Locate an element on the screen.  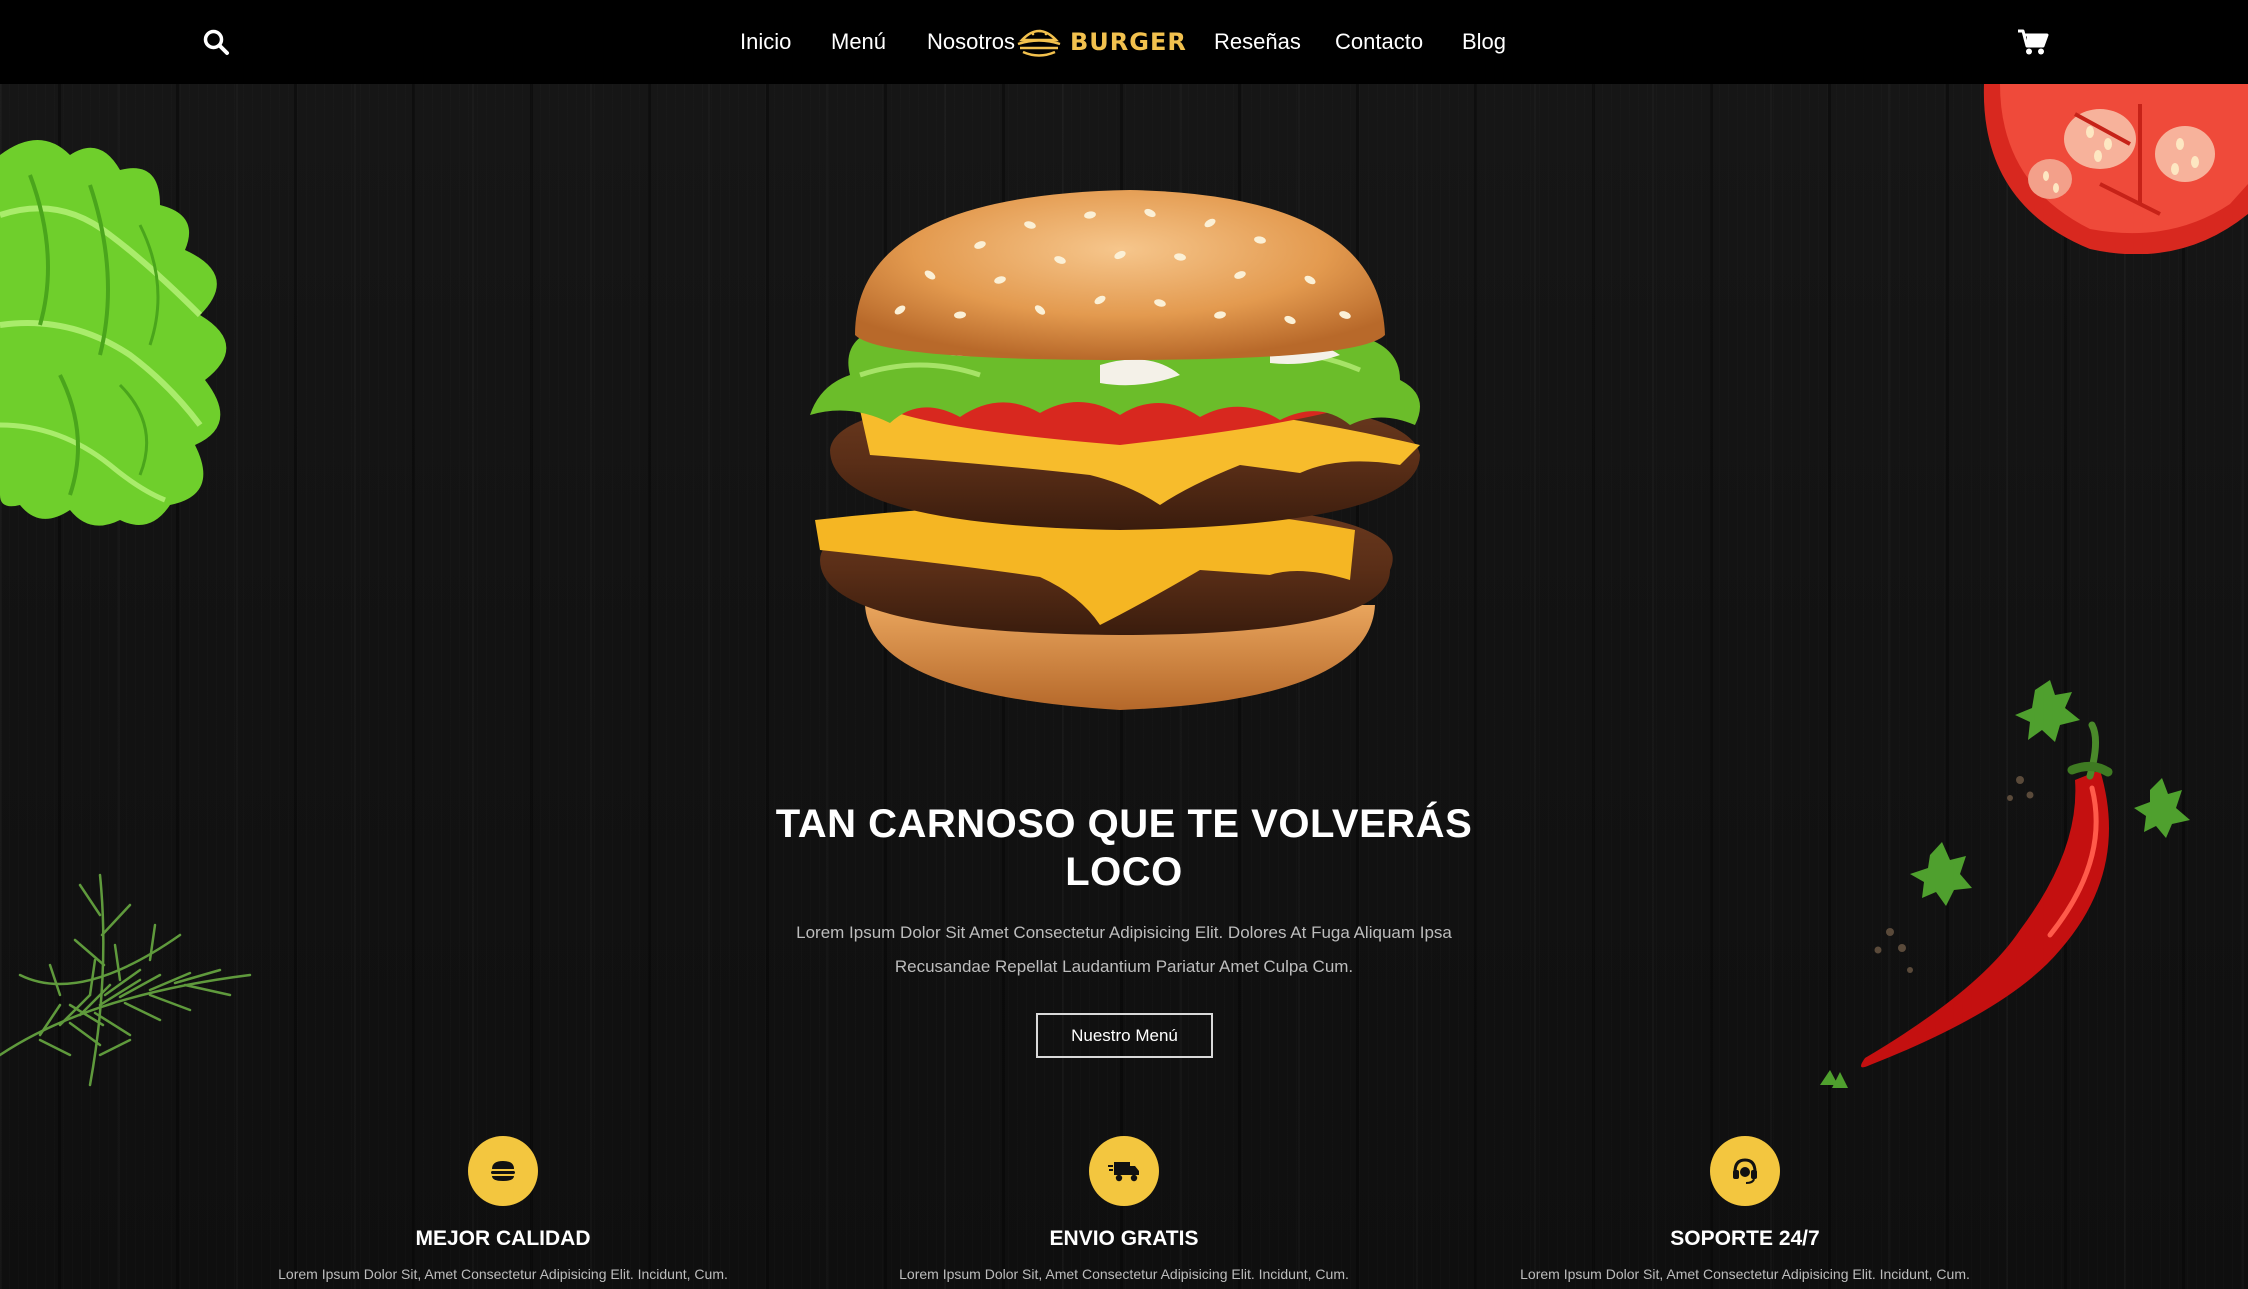
brand-logo: BURGER is located at coordinates (1100, 42).